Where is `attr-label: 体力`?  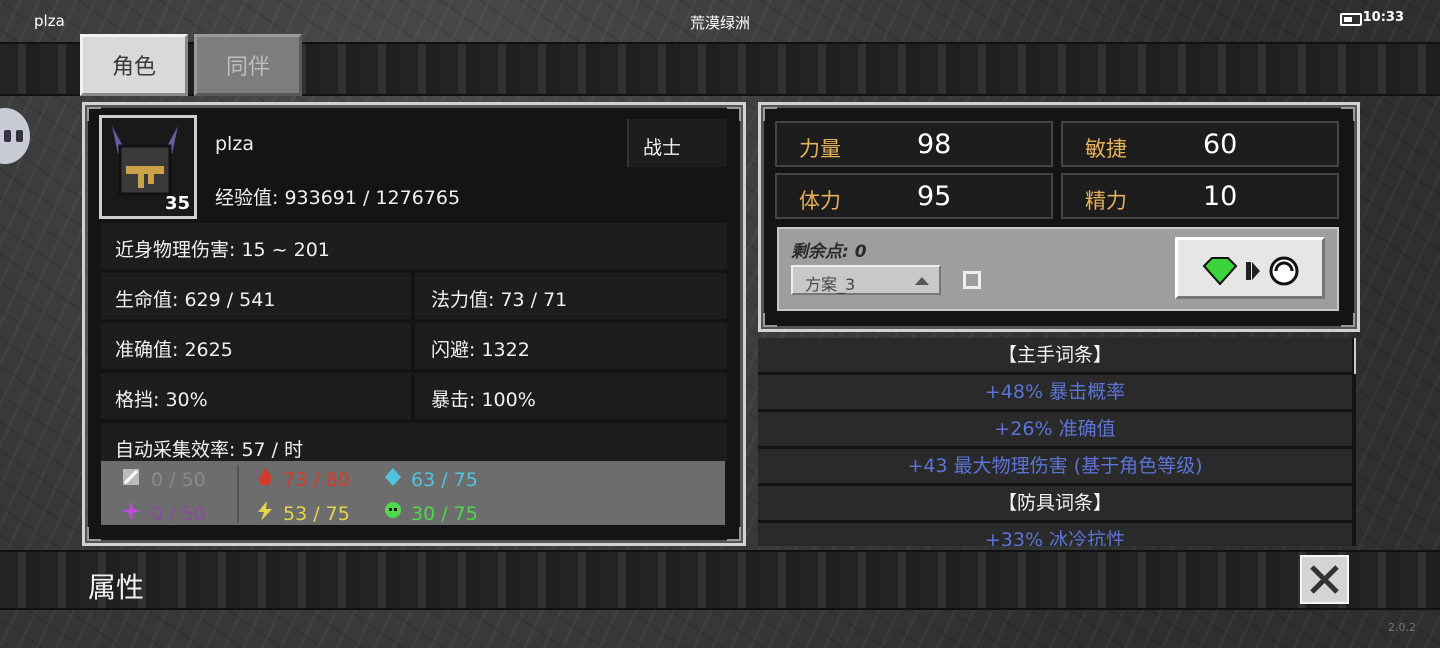
attr-label: 体力 is located at coordinates (820, 201).